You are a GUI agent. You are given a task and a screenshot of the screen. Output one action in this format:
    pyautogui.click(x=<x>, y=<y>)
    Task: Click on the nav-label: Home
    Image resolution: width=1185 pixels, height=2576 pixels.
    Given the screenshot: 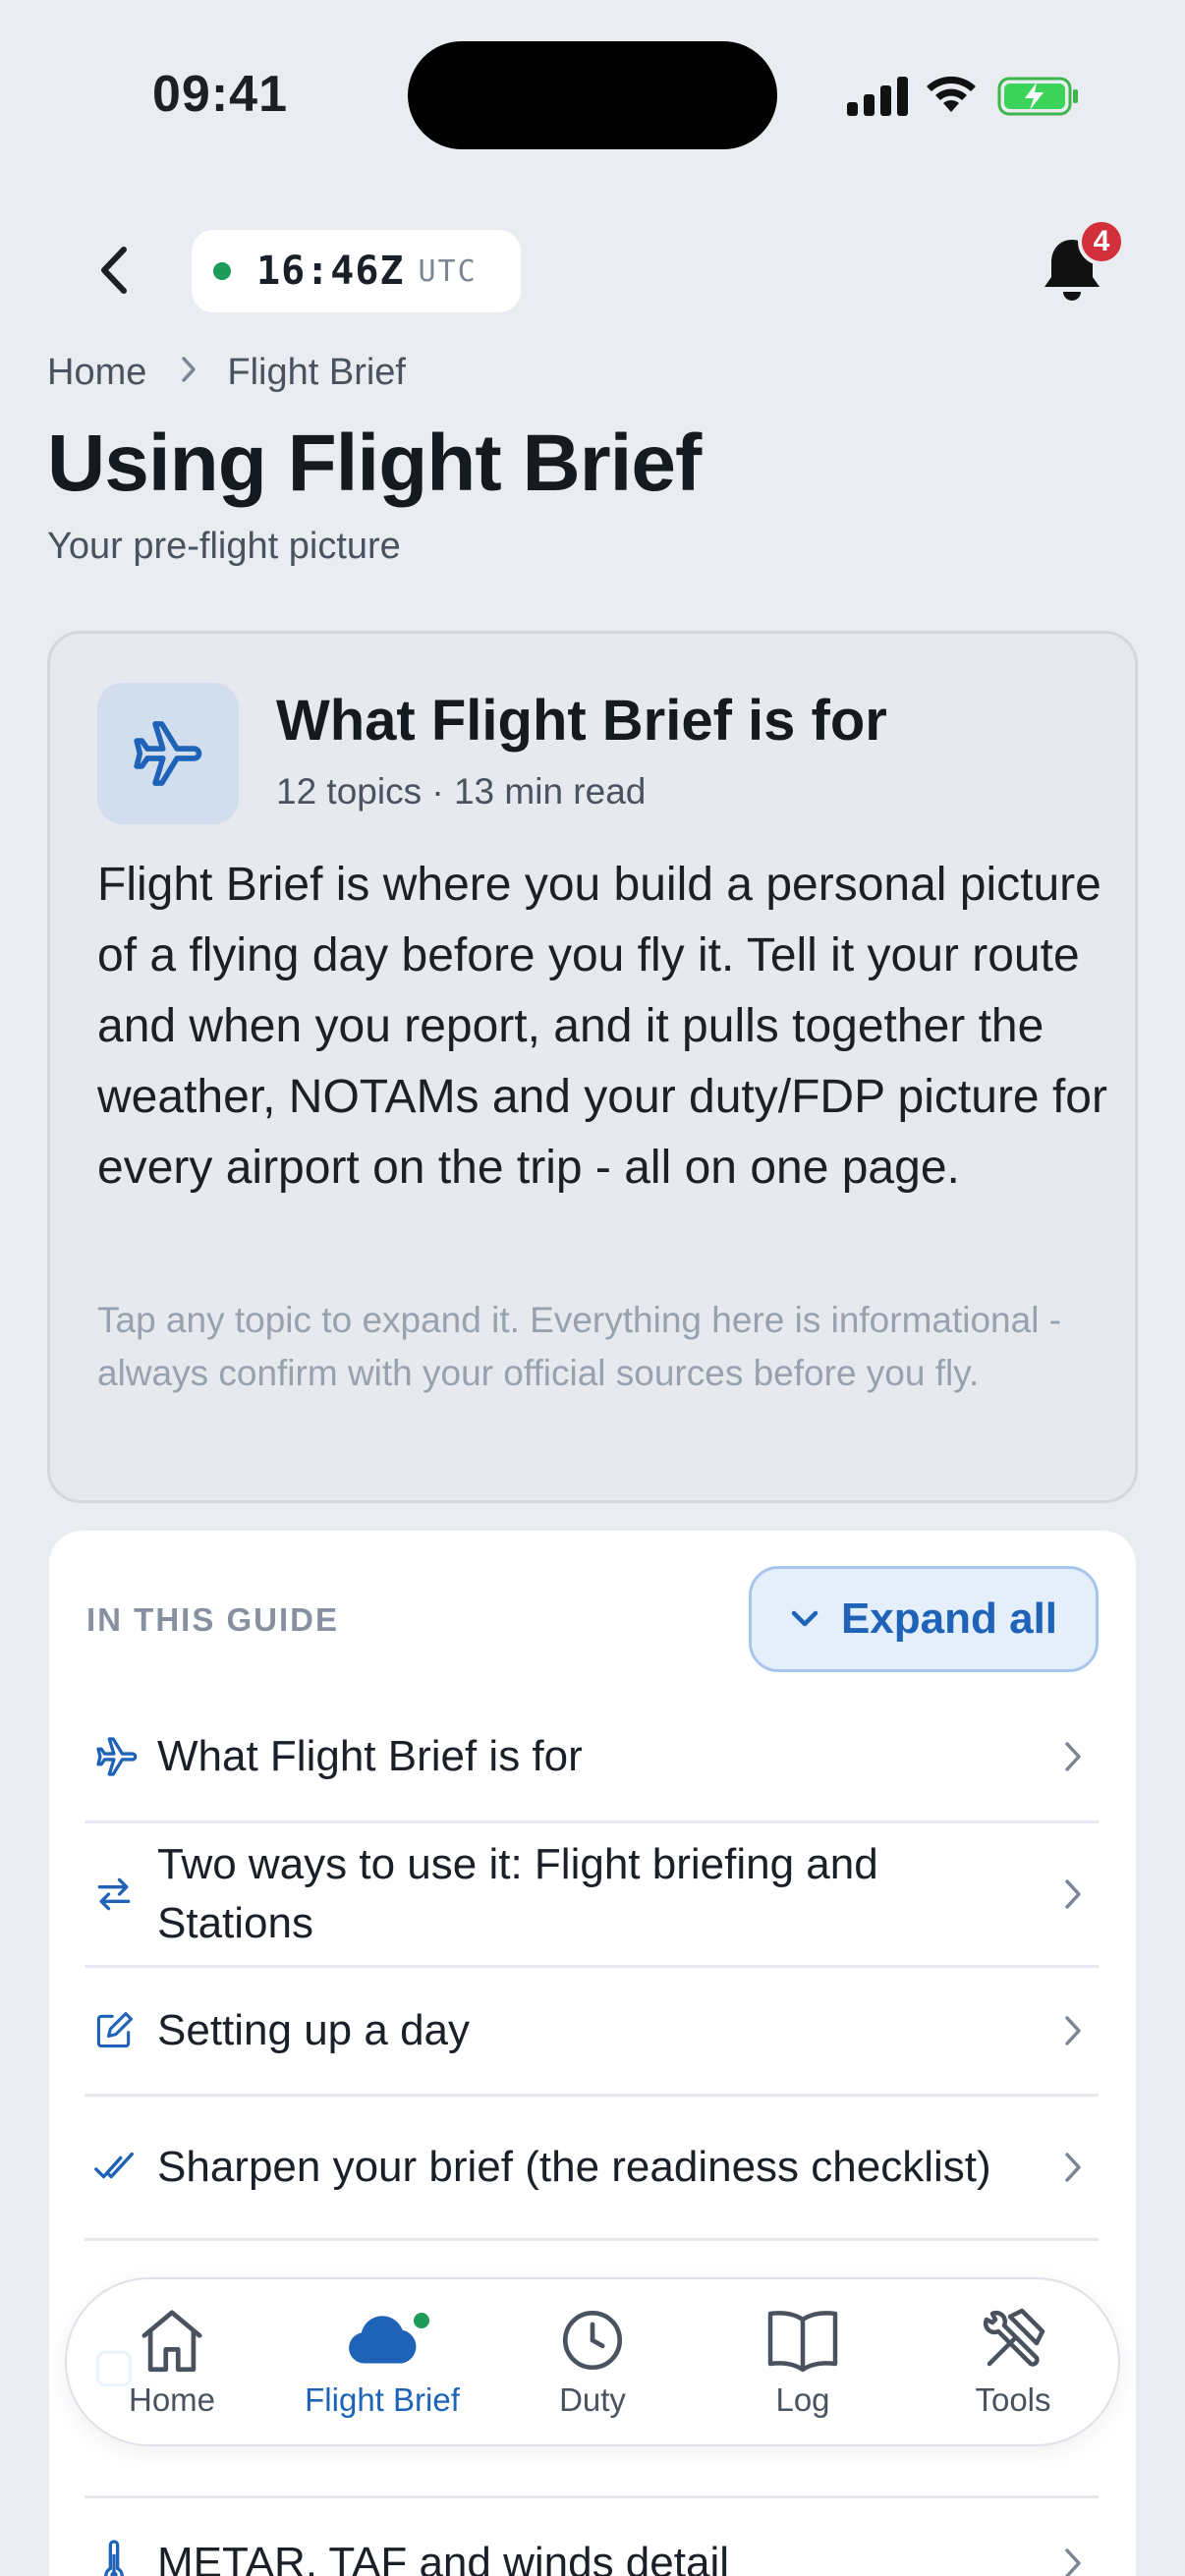 What is the action you would take?
    pyautogui.click(x=172, y=2399)
    